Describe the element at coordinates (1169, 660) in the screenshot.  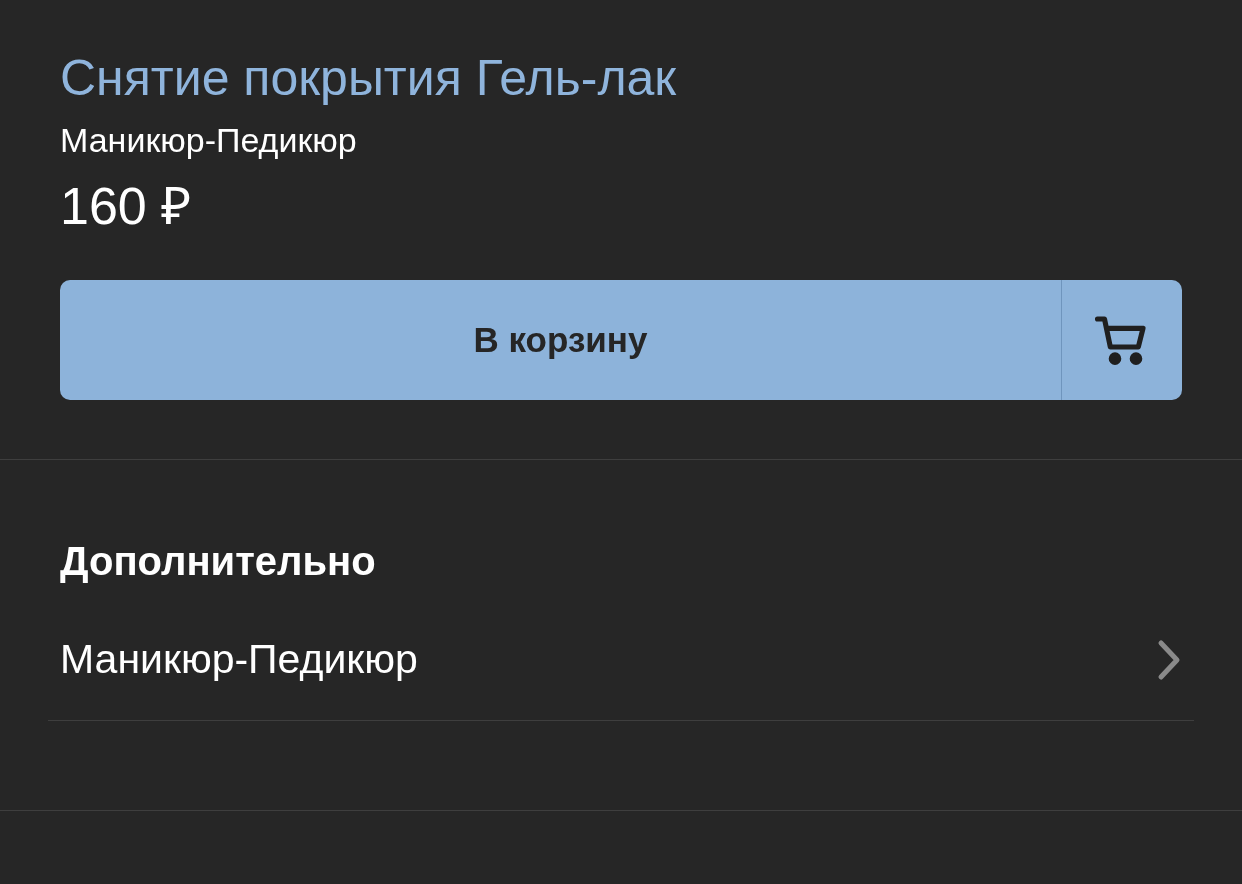
I see `chevron-right-icon` at that location.